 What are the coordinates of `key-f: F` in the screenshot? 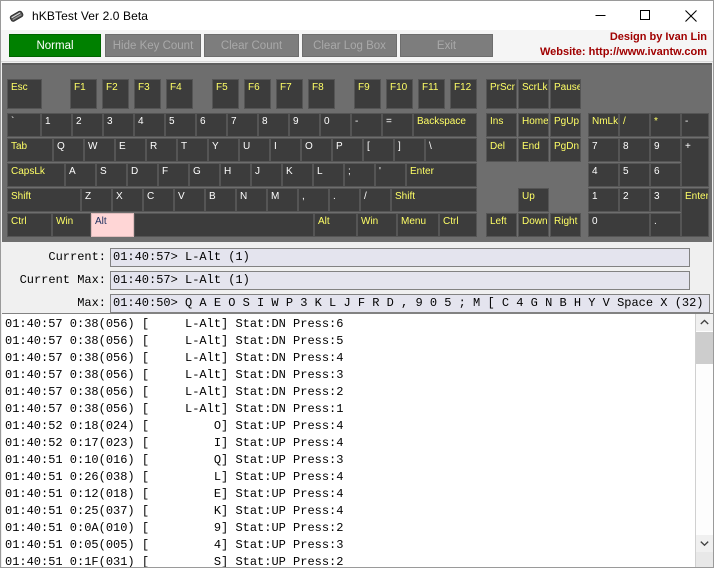 It's located at (173, 175).